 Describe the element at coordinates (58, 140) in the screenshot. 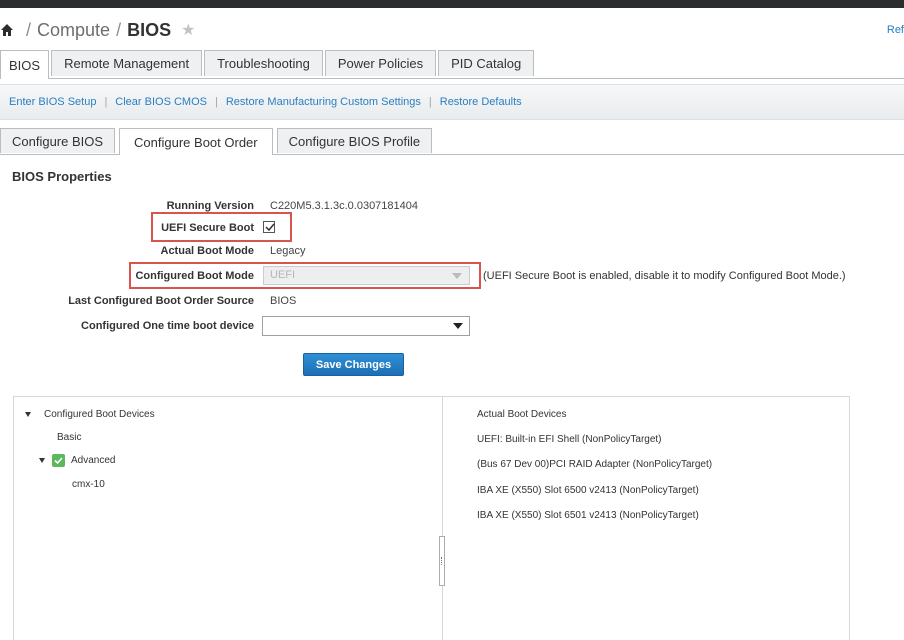

I see `tab-configure-bios: Configure BIOS` at that location.